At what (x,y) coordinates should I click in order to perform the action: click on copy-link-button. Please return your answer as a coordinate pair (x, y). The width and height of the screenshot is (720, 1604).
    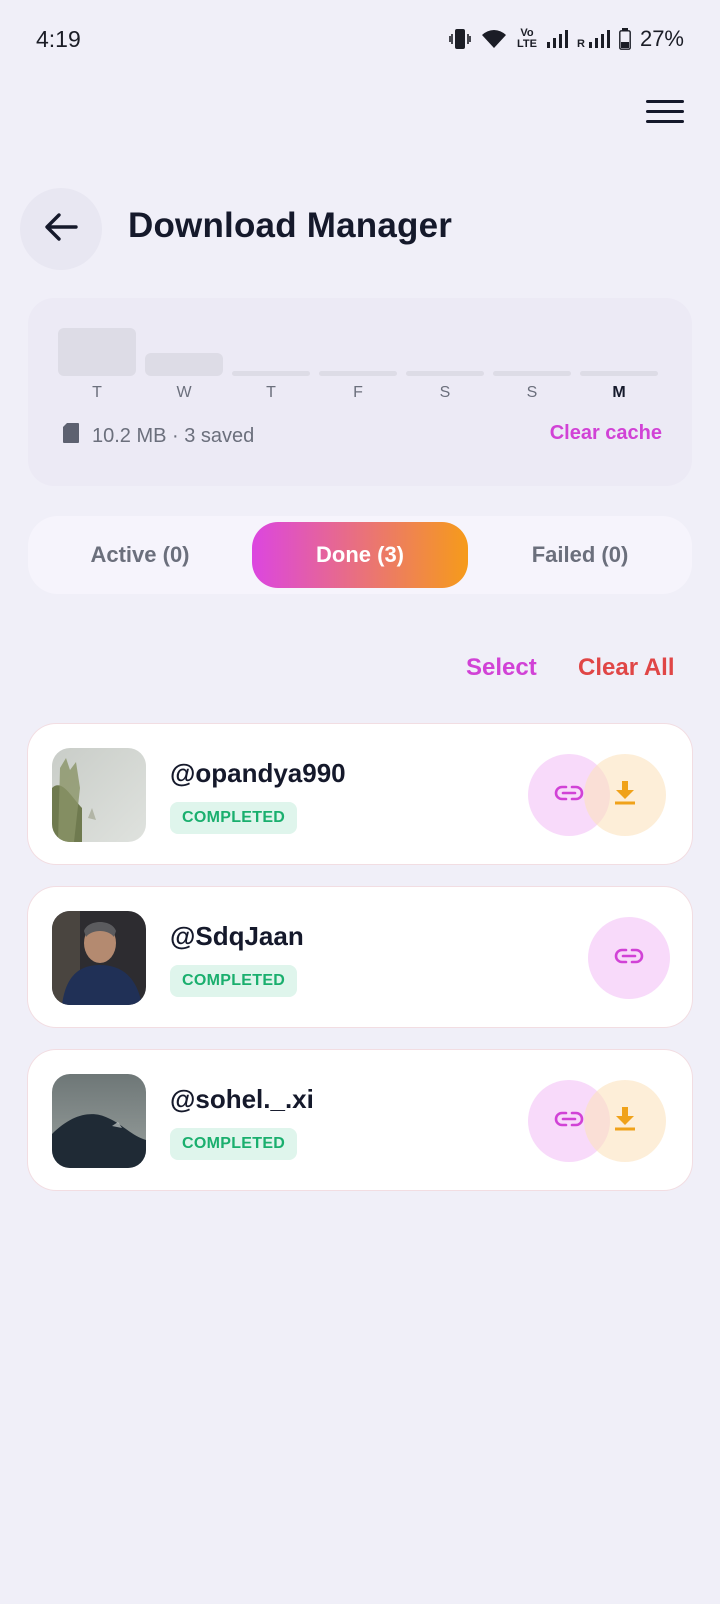
    Looking at the image, I should click on (629, 958).